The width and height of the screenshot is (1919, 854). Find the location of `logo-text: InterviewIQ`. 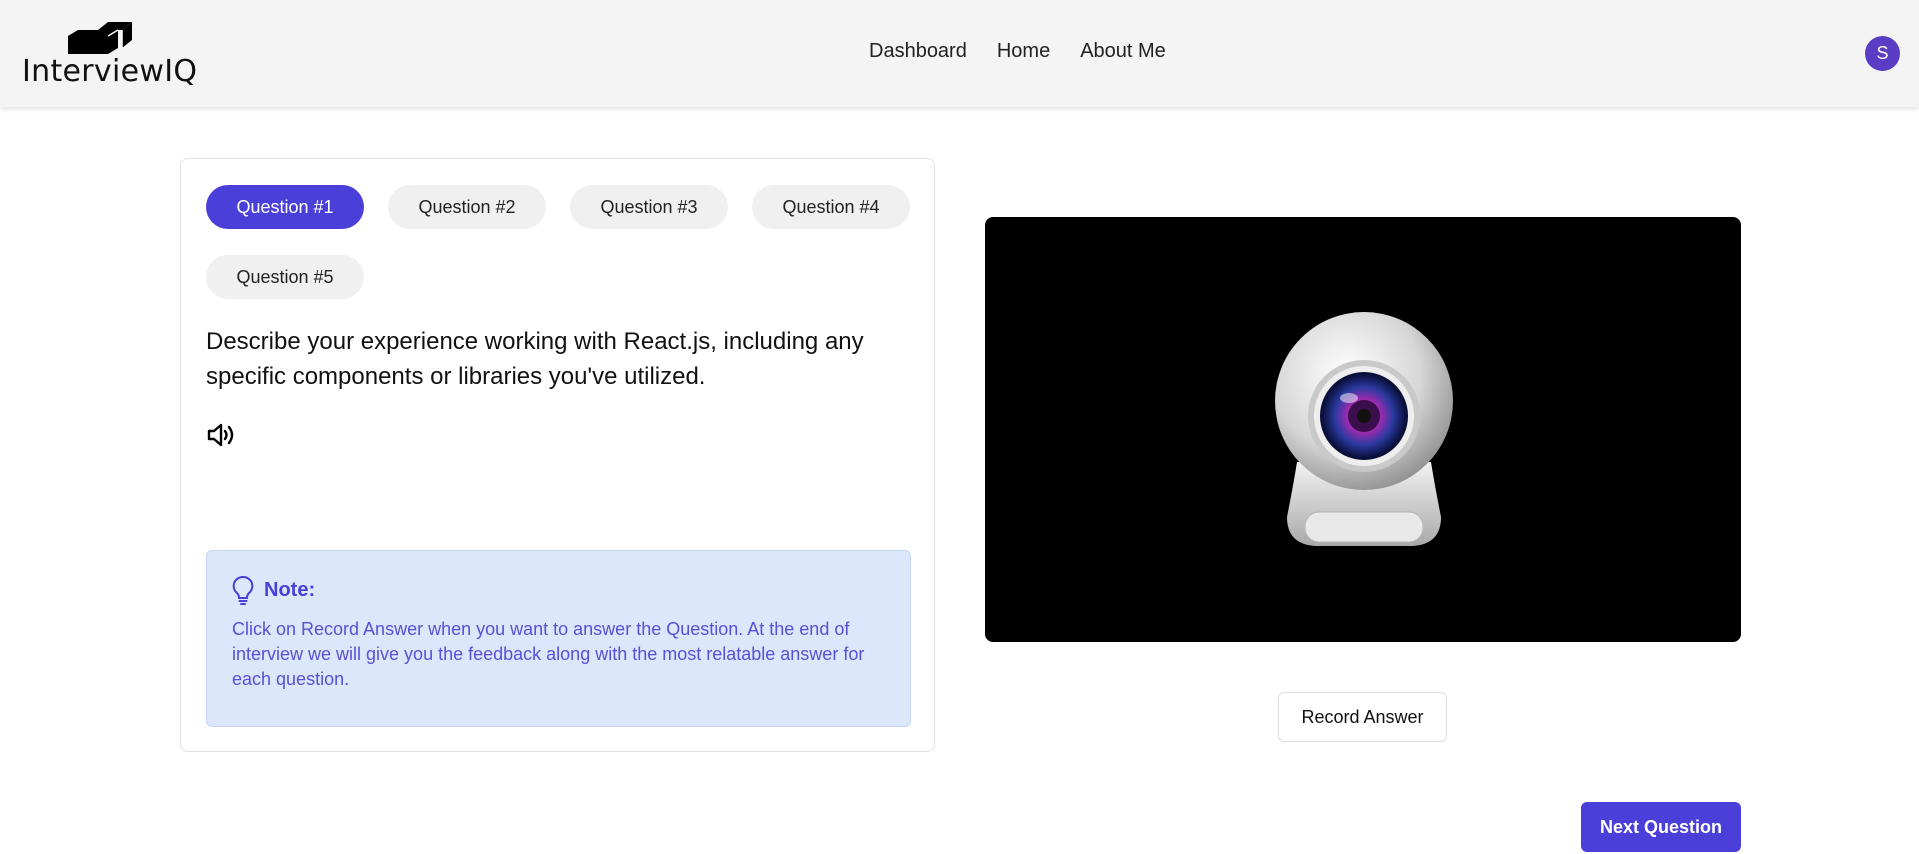

logo-text: InterviewIQ is located at coordinates (110, 71).